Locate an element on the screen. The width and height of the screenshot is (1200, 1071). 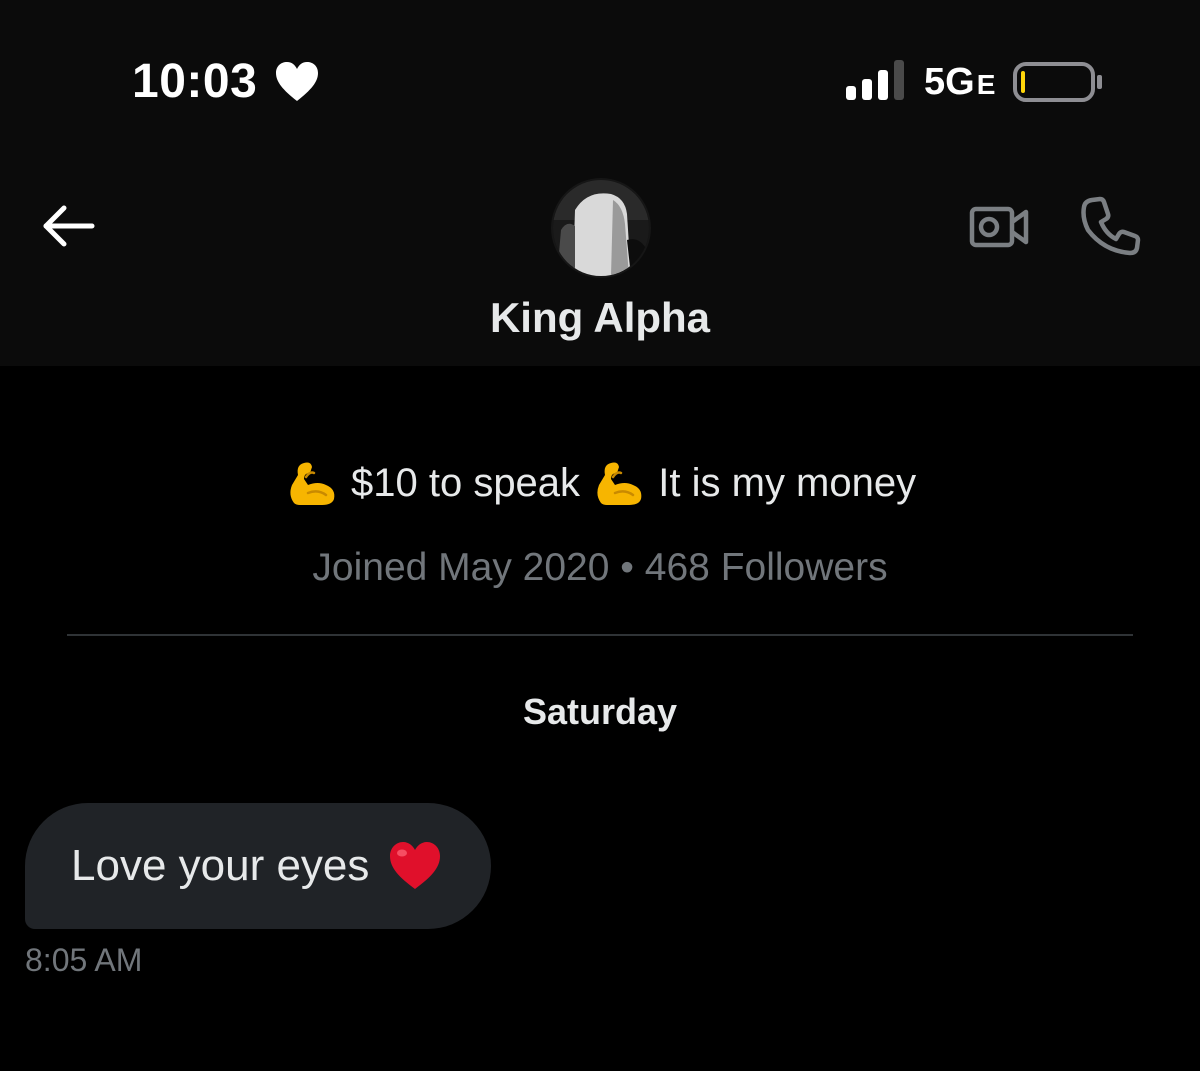
video-camera-icon is located at coordinates (999, 227).